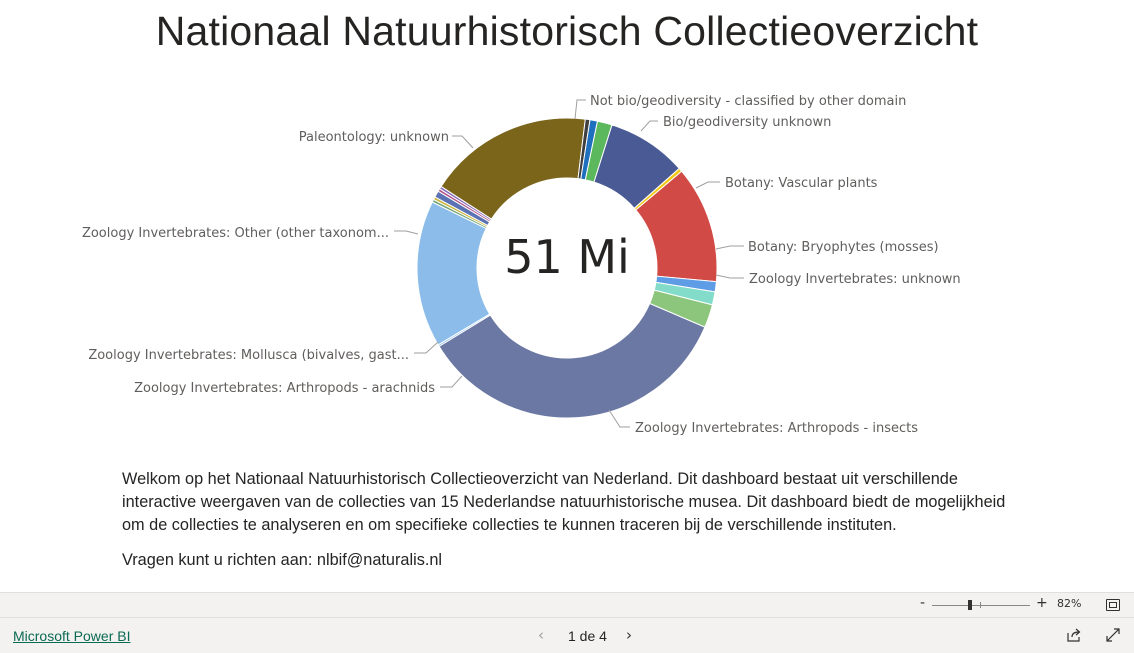 Image resolution: width=1134 pixels, height=653 pixels. Describe the element at coordinates (922, 603) in the screenshot. I see `zoom-out-button: -` at that location.